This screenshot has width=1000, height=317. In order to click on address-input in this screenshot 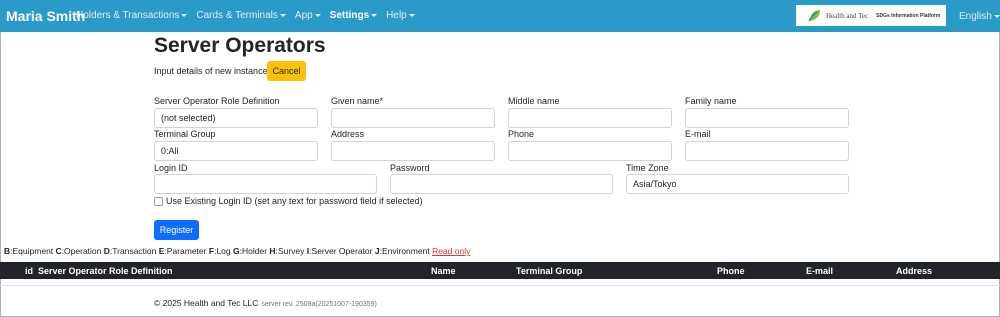, I will do `click(413, 151)`.